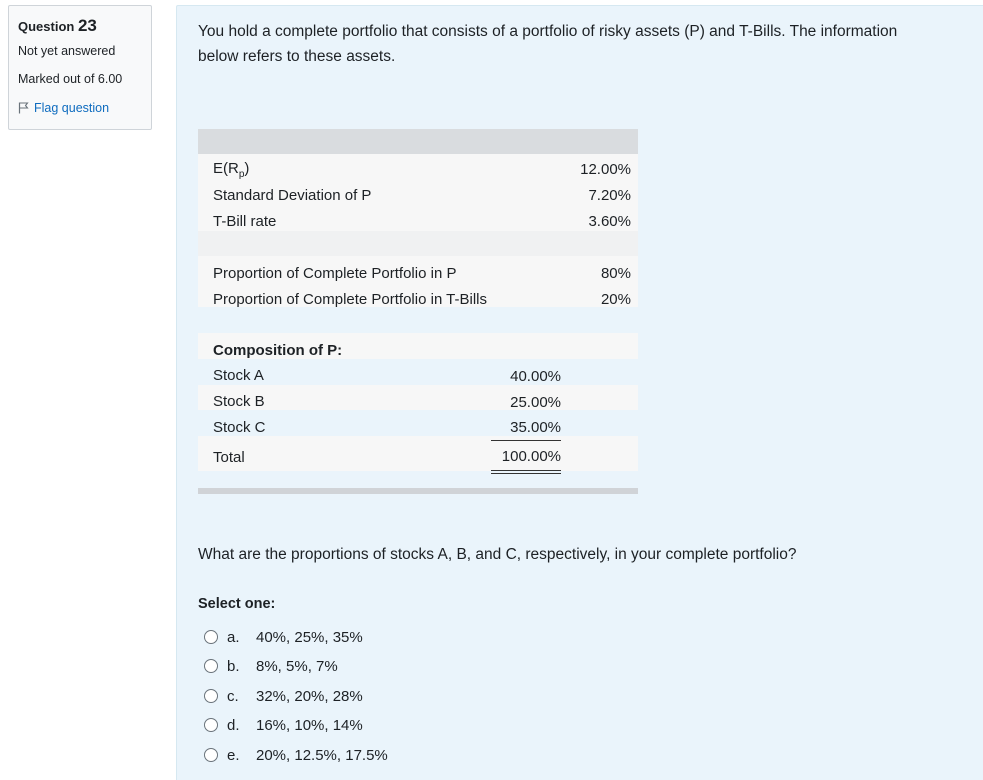 This screenshot has height=780, width=983. Describe the element at coordinates (23, 108) in the screenshot. I see `flag-icon` at that location.